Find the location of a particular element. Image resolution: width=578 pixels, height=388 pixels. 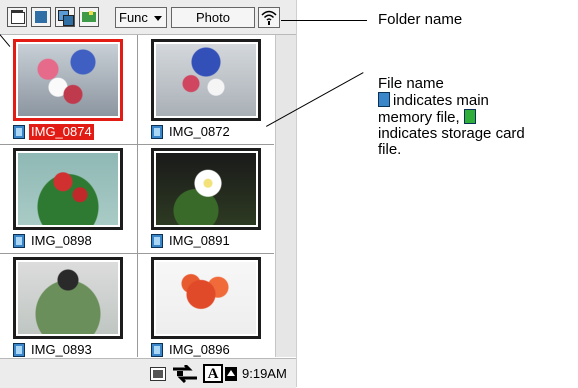

storage-card-icon is located at coordinates (469, 116).